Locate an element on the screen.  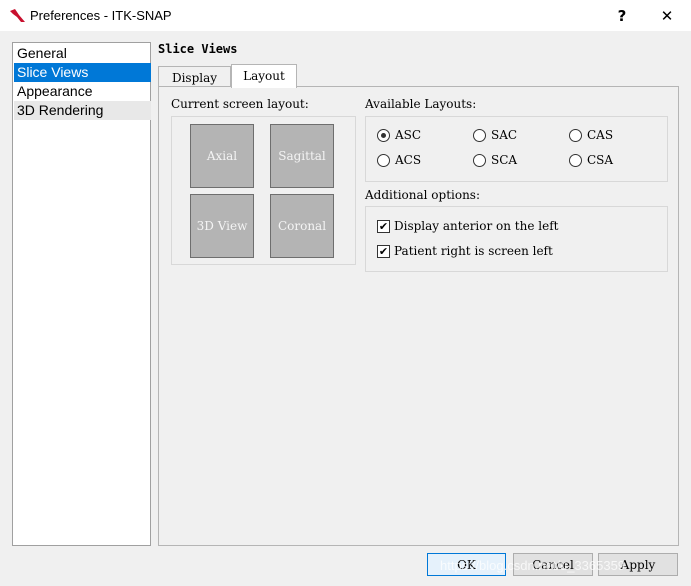
radio-sac-label: SAC is located at coordinates (504, 135).